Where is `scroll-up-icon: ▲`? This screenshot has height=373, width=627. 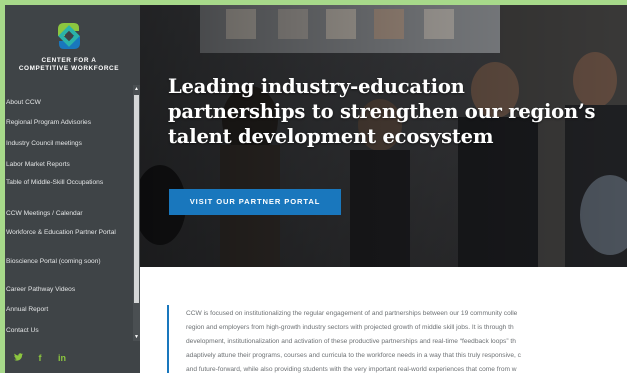
scroll-up-icon: ▲ is located at coordinates (136, 89).